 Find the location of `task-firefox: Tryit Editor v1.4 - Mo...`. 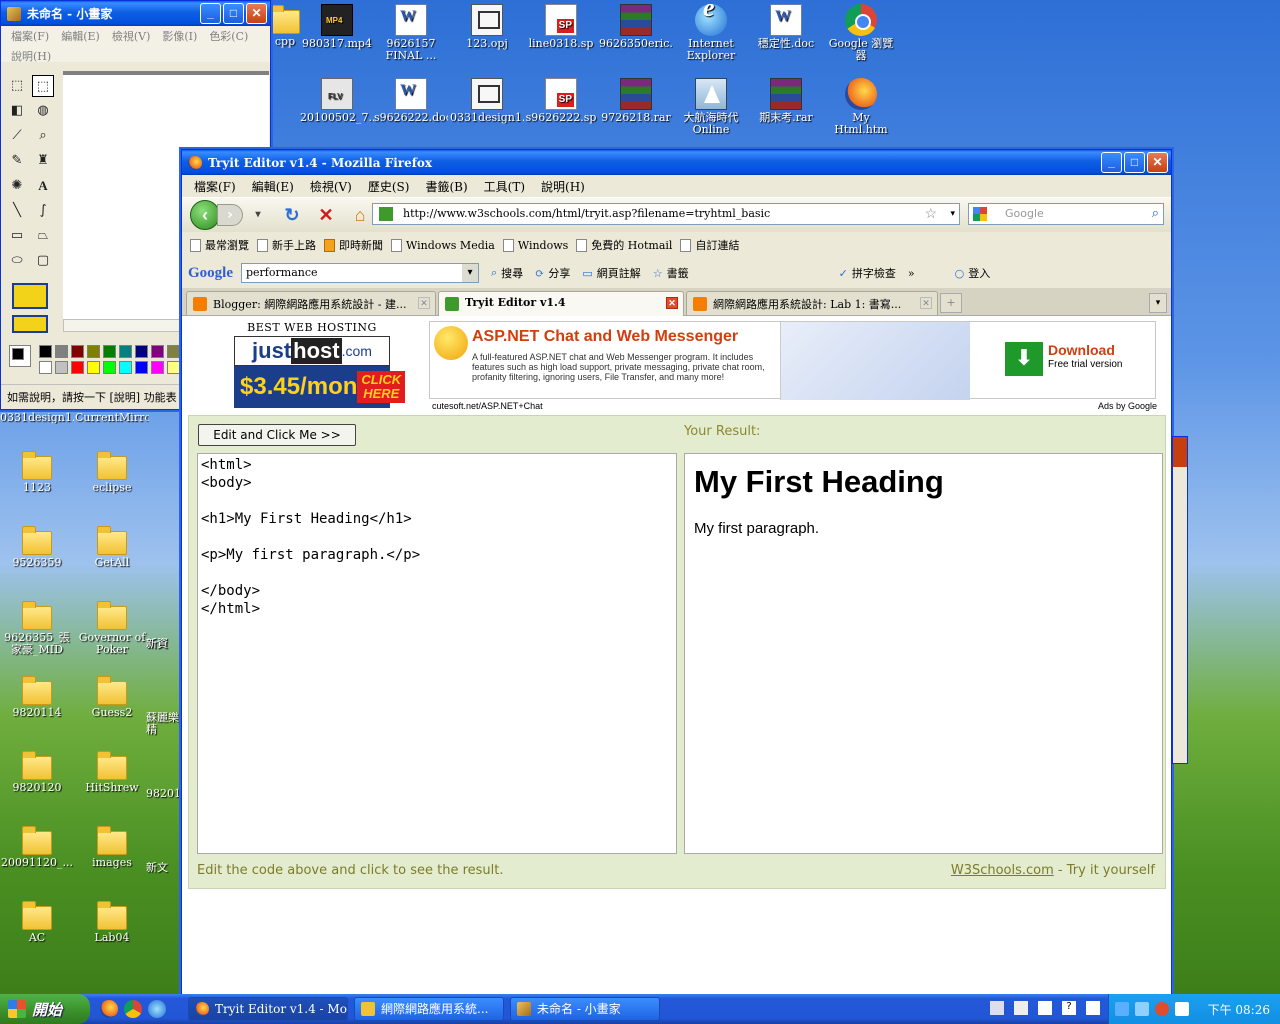

task-firefox: Tryit Editor v1.4 - Mo... is located at coordinates (268, 1009).